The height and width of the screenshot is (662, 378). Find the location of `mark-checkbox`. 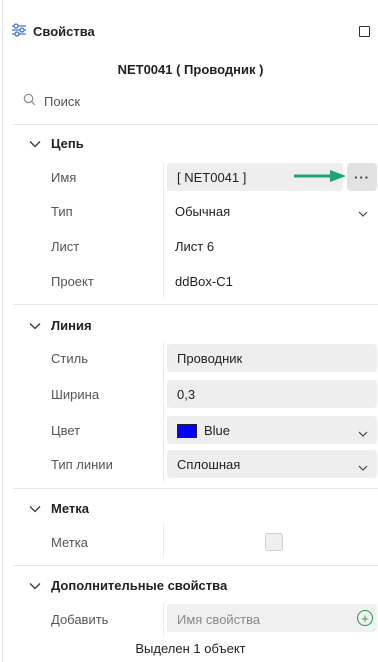

mark-checkbox is located at coordinates (274, 542).